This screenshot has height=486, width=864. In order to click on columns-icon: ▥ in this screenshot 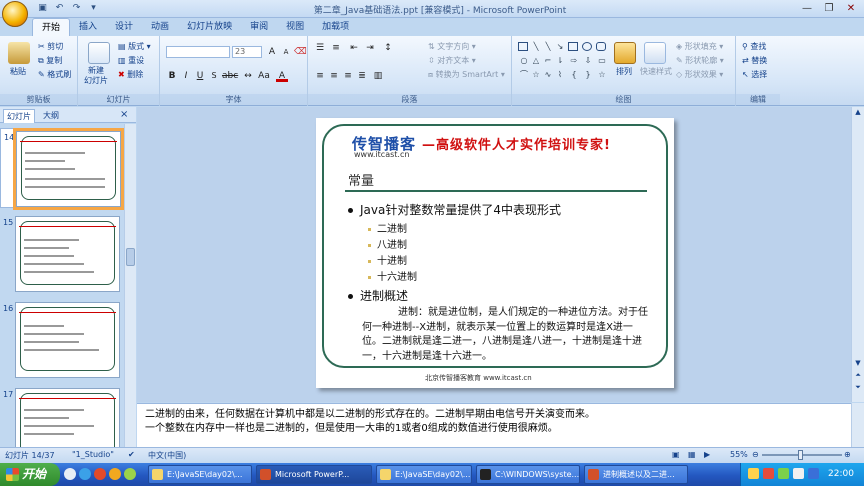, I will do `click(378, 76)`.